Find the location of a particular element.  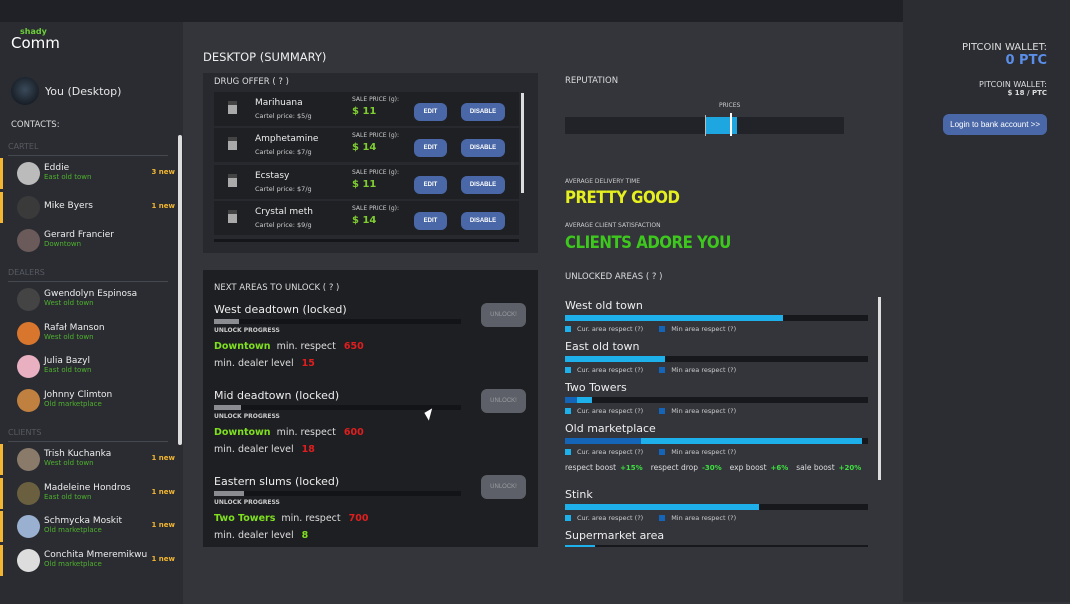

contact-item: Madeleine Hondros East old town 1 new is located at coordinates (89, 493).